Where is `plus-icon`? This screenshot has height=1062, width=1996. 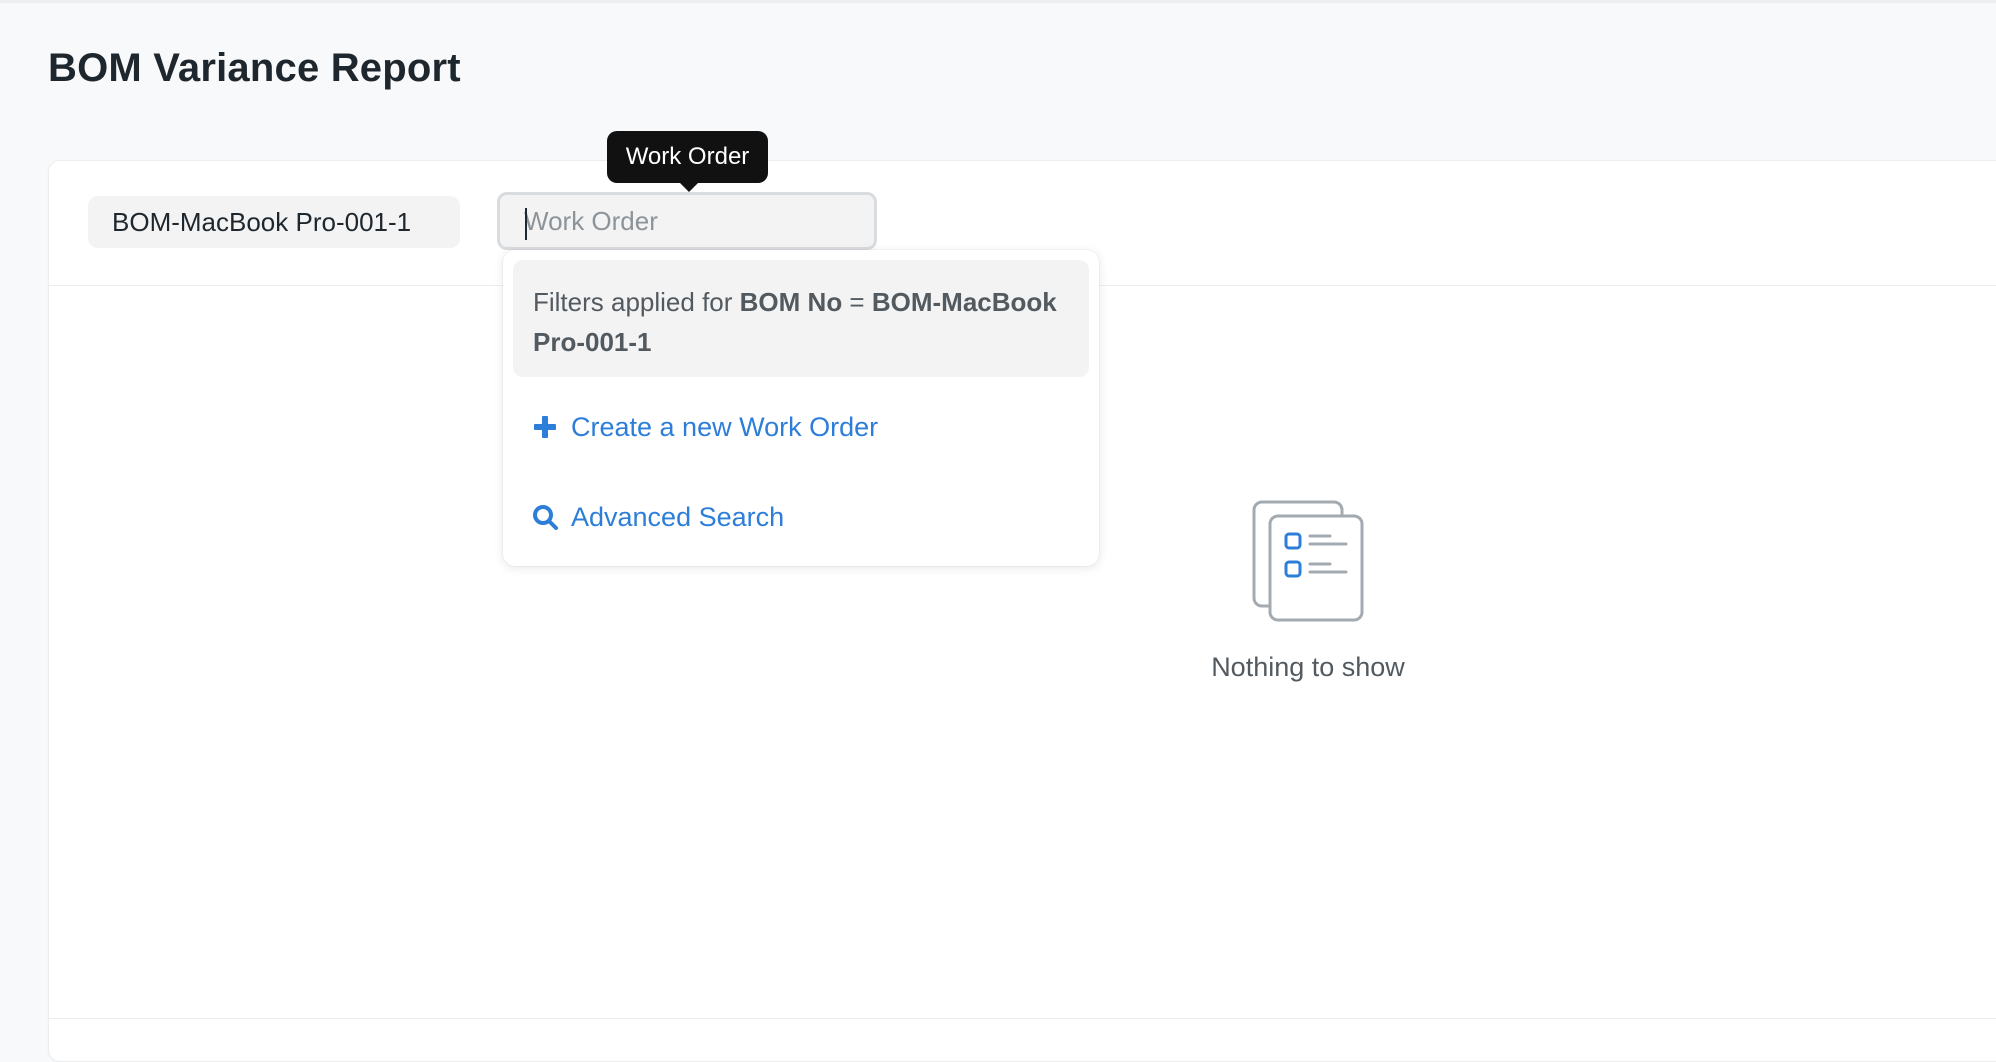 plus-icon is located at coordinates (545, 427).